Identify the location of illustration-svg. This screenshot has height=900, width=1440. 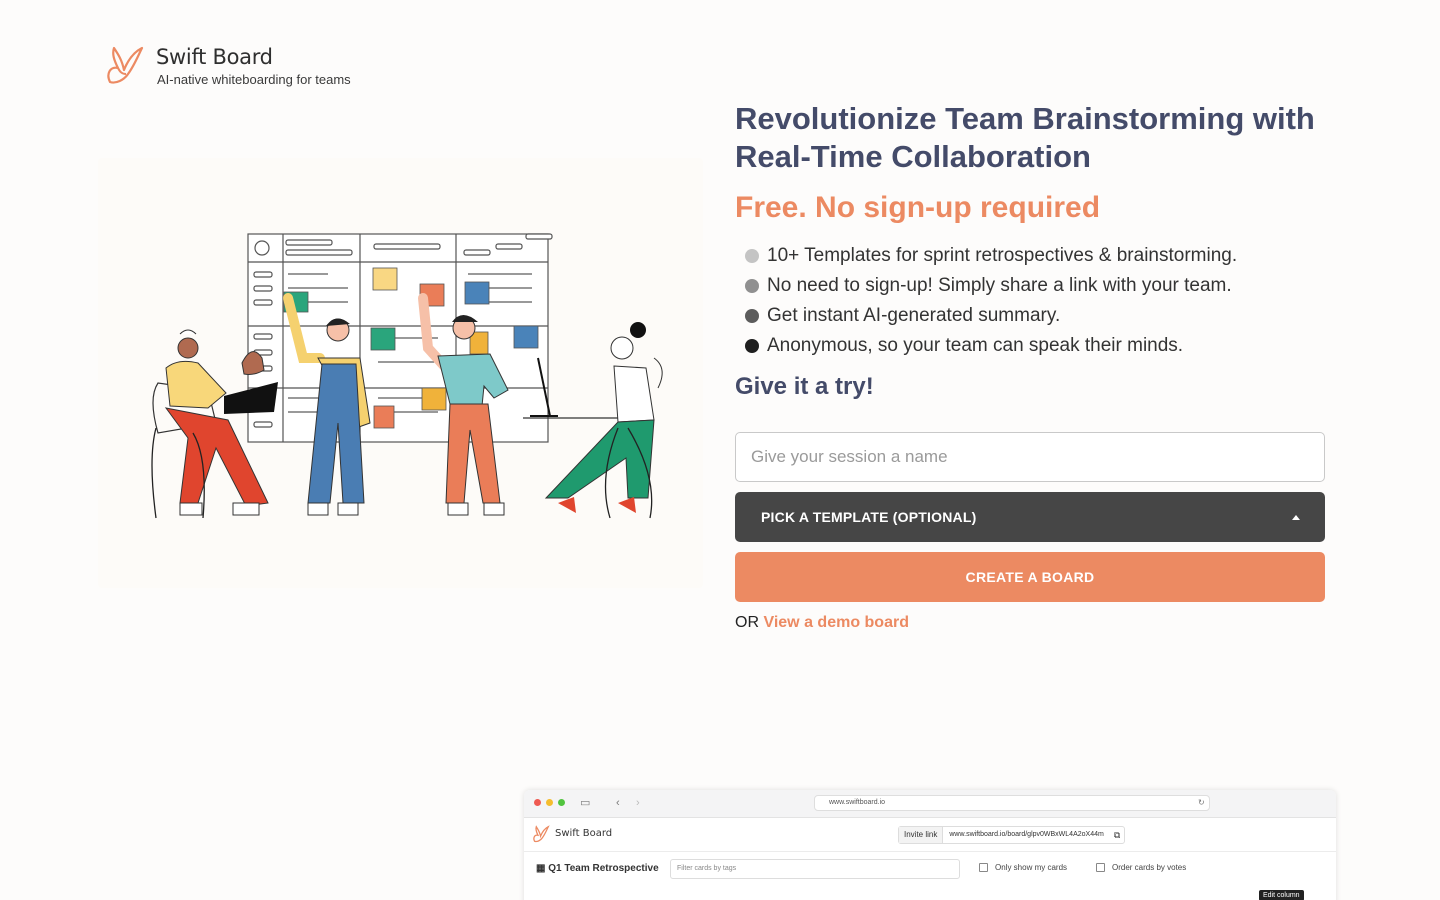
(407, 376).